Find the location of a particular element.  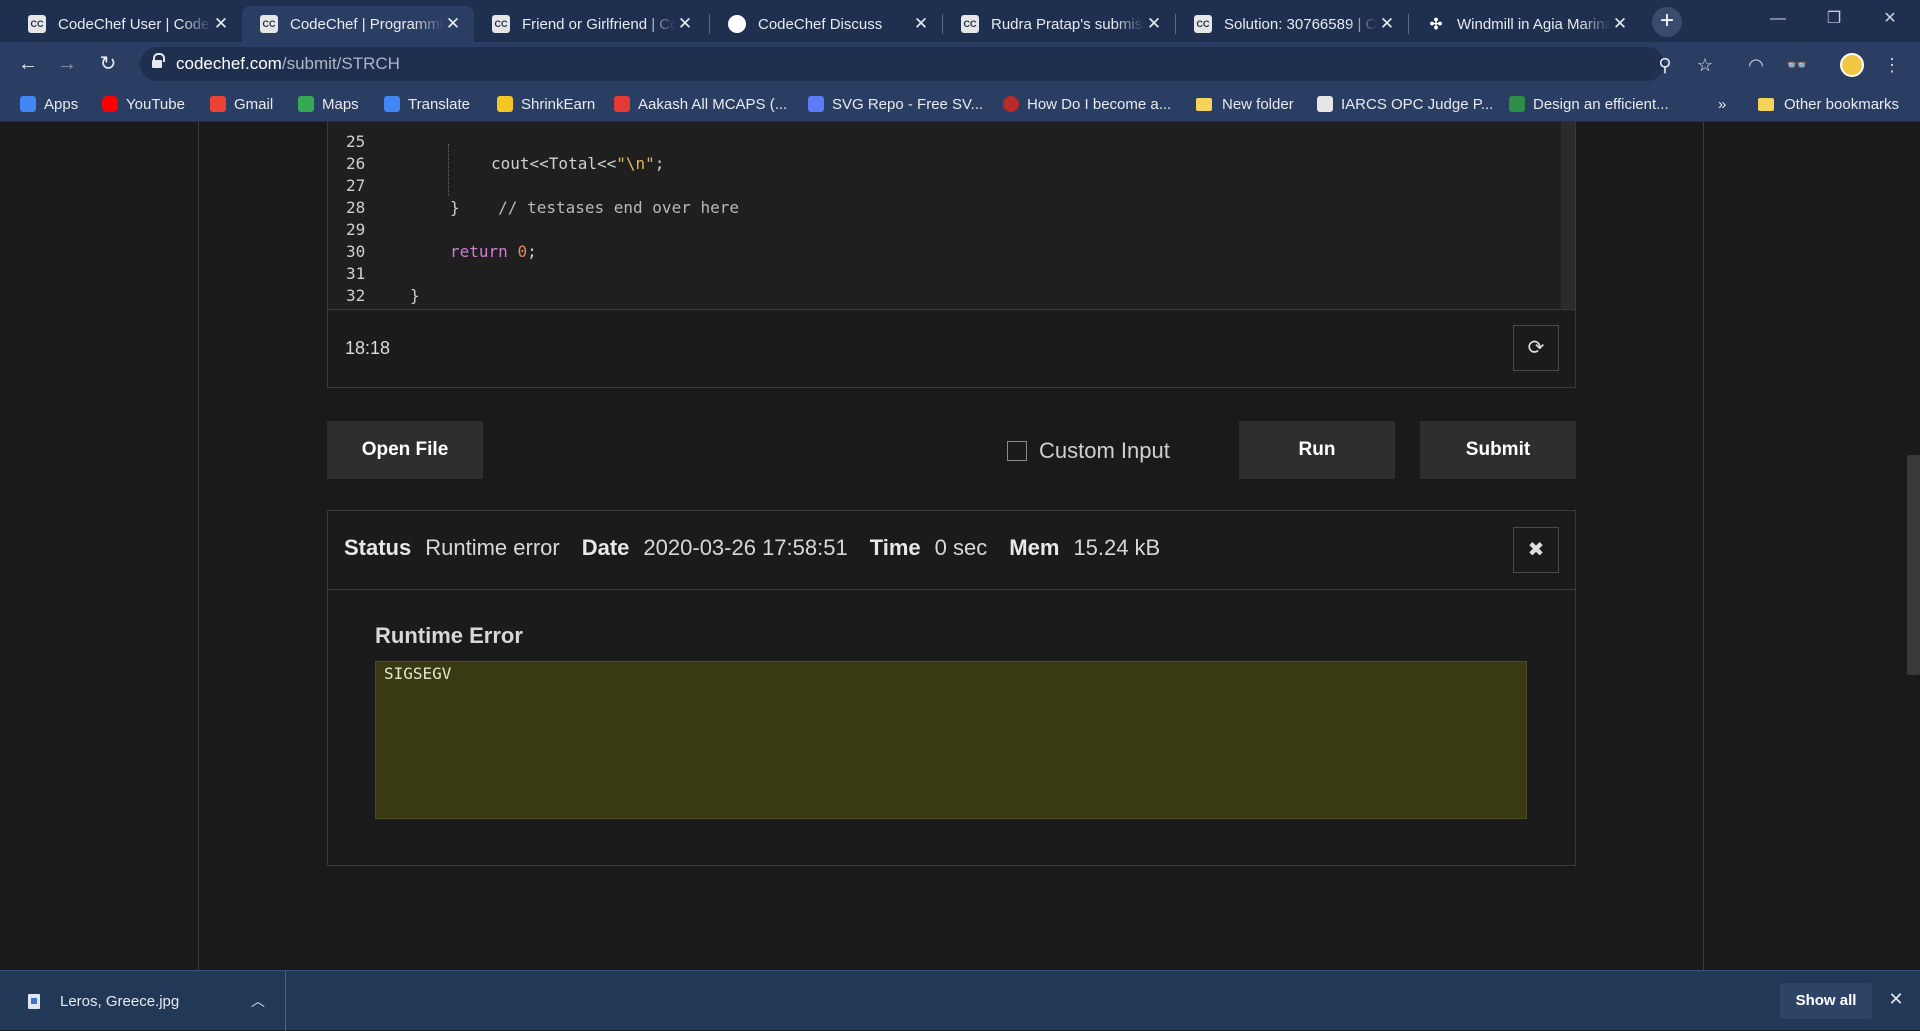

custom-input-checkbox is located at coordinates (1017, 451).